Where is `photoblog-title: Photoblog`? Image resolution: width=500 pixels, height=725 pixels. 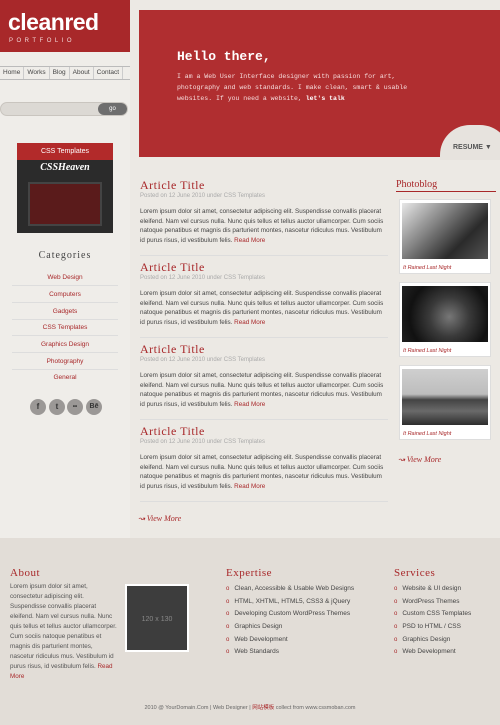 photoblog-title: Photoblog is located at coordinates (417, 184).